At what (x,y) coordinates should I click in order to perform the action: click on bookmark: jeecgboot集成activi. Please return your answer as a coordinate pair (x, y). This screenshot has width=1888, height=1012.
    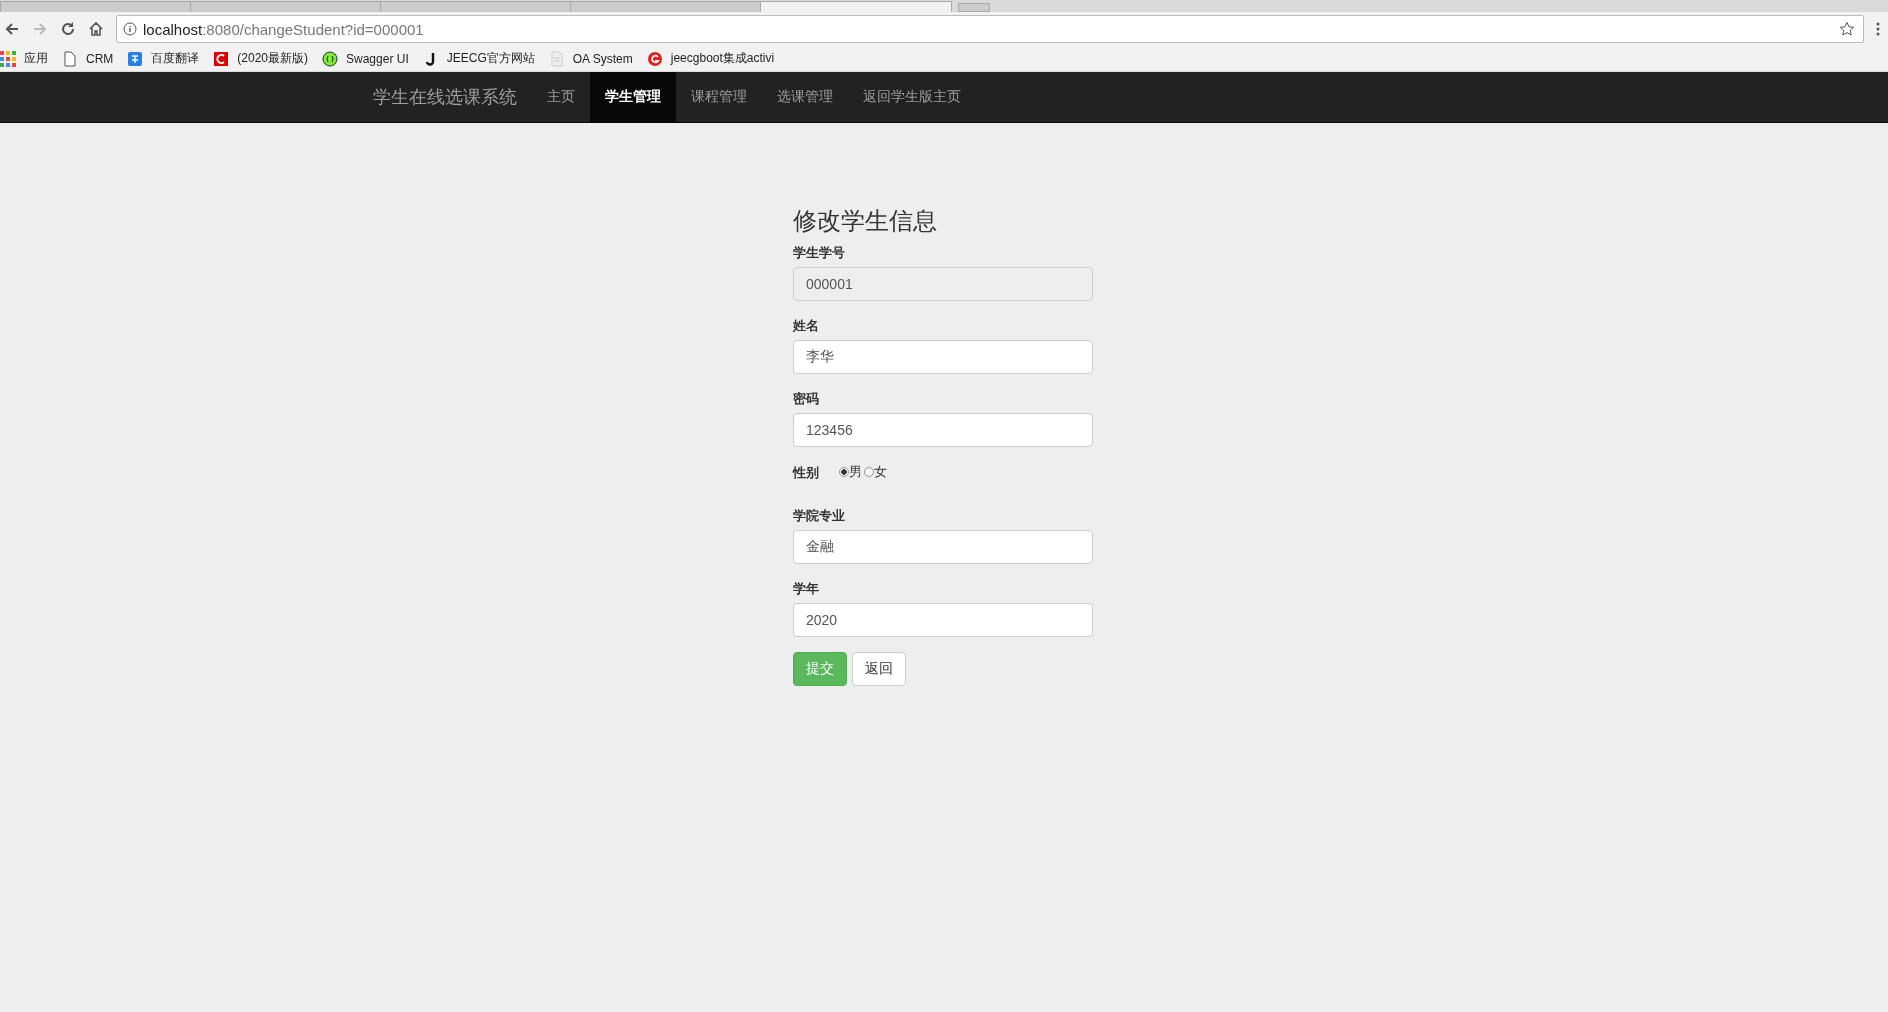
    Looking at the image, I should click on (710, 58).